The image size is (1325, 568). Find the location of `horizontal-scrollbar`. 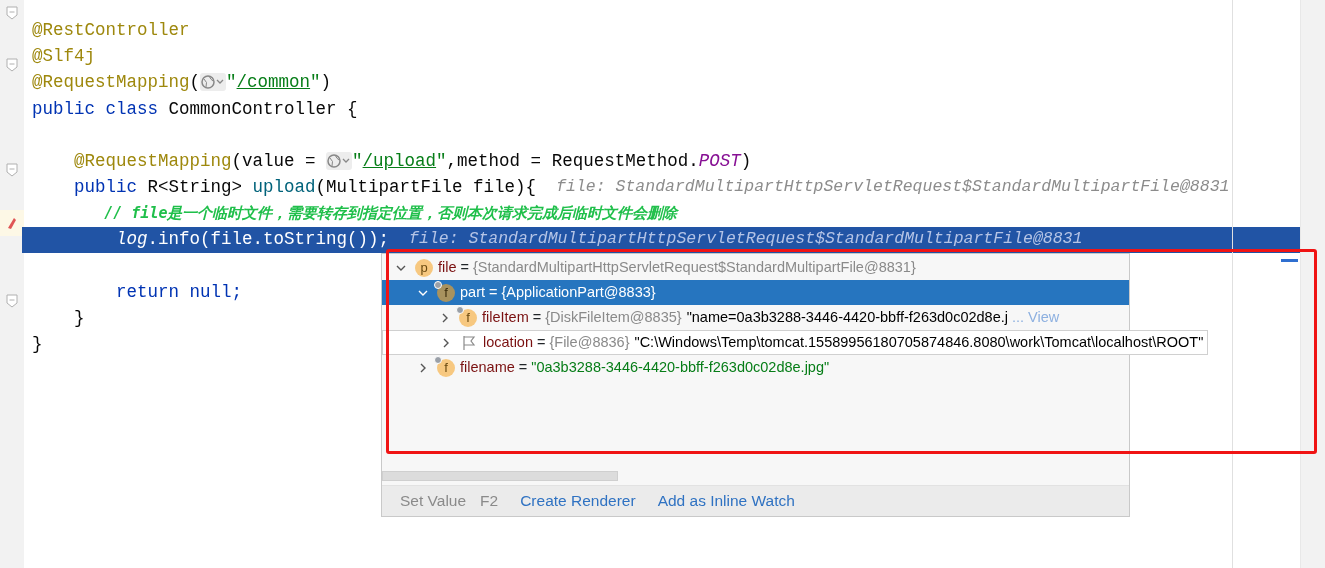

horizontal-scrollbar is located at coordinates (500, 476).